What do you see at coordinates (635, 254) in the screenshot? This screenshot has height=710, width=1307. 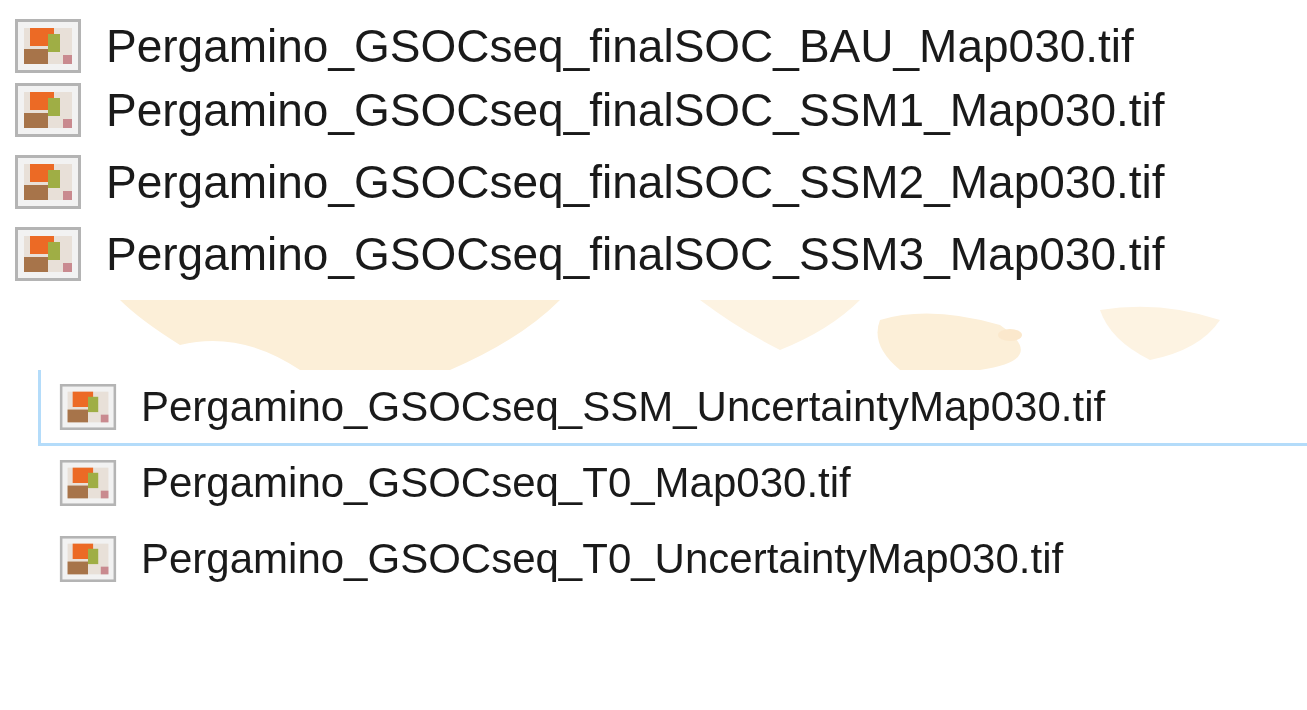 I see `file-name: Pergamino_GSOCseq_finalSOC_SSM3_Map030.tif` at bounding box center [635, 254].